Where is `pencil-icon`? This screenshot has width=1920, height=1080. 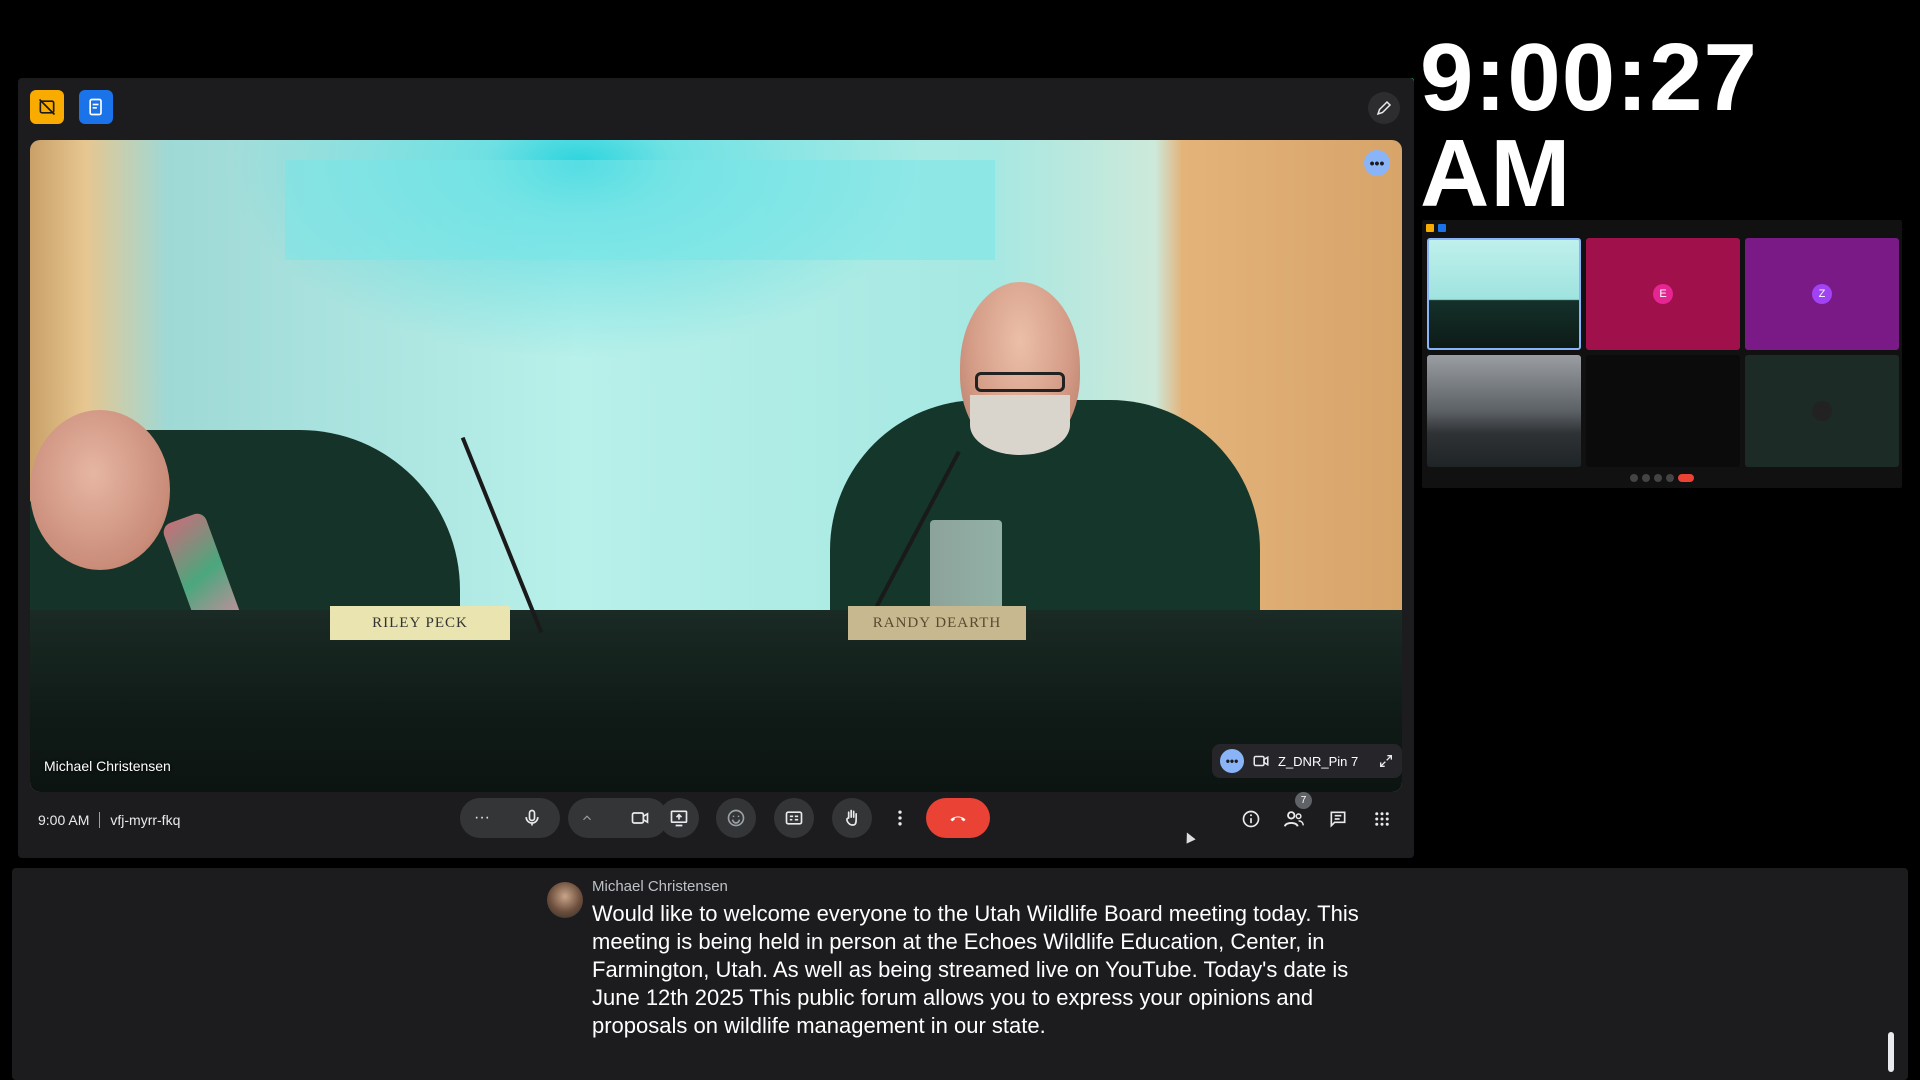 pencil-icon is located at coordinates (1384, 108).